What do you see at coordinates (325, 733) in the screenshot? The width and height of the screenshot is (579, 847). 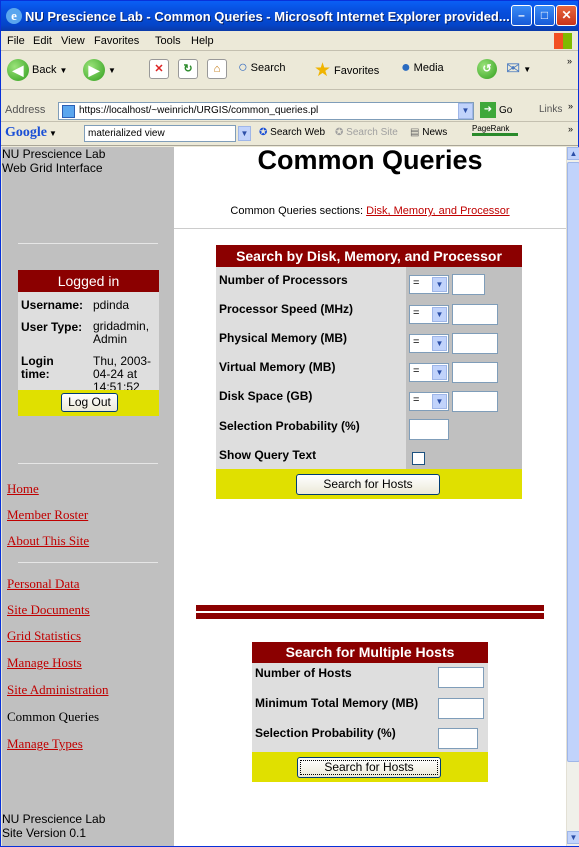 I see `form2-row-label: Selection Probability (%)` at bounding box center [325, 733].